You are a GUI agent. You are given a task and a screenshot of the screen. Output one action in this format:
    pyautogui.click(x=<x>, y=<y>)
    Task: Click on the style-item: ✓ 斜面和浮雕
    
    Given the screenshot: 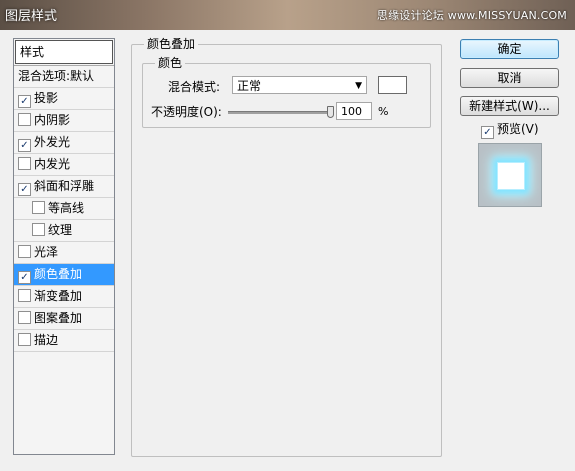 What is the action you would take?
    pyautogui.click(x=64, y=187)
    